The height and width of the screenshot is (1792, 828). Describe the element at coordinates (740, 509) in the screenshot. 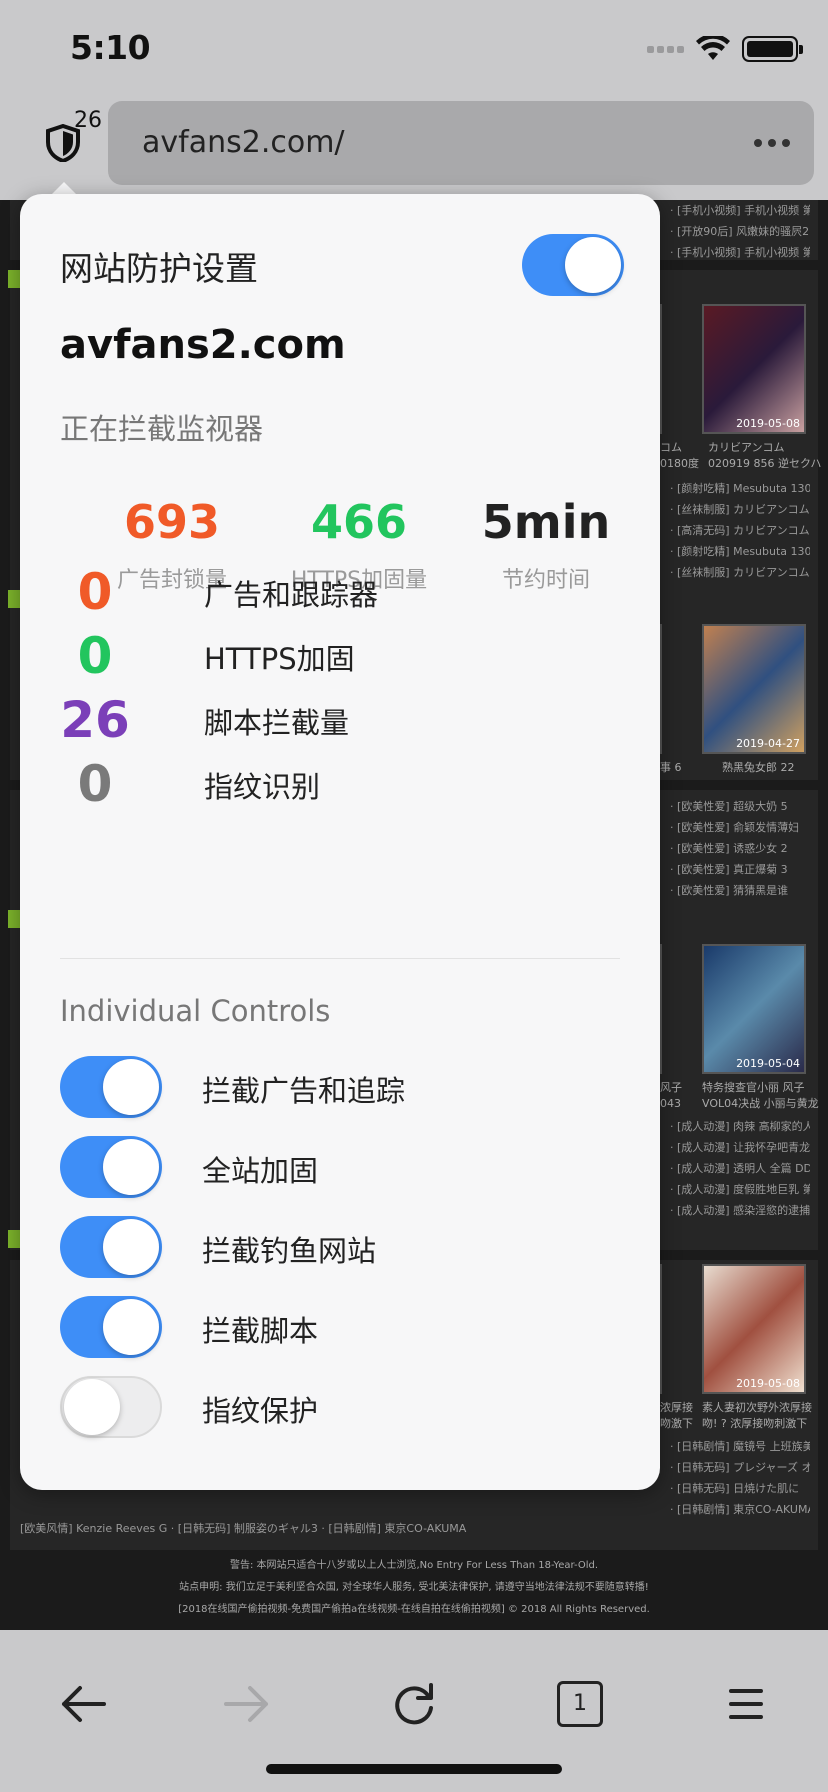

I see `bg-list-line: · [丝袜制服] カリビアンコム` at that location.